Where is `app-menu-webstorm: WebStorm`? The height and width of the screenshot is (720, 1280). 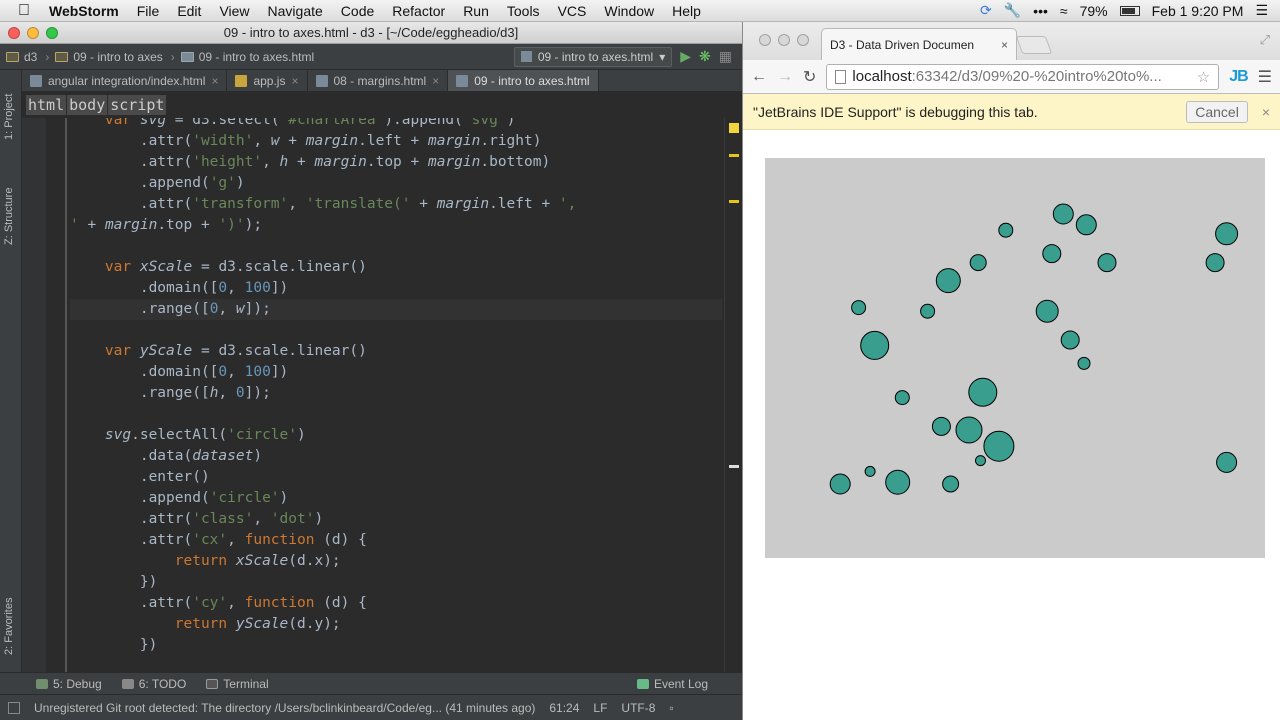
app-menu-webstorm: WebStorm is located at coordinates (84, 11).